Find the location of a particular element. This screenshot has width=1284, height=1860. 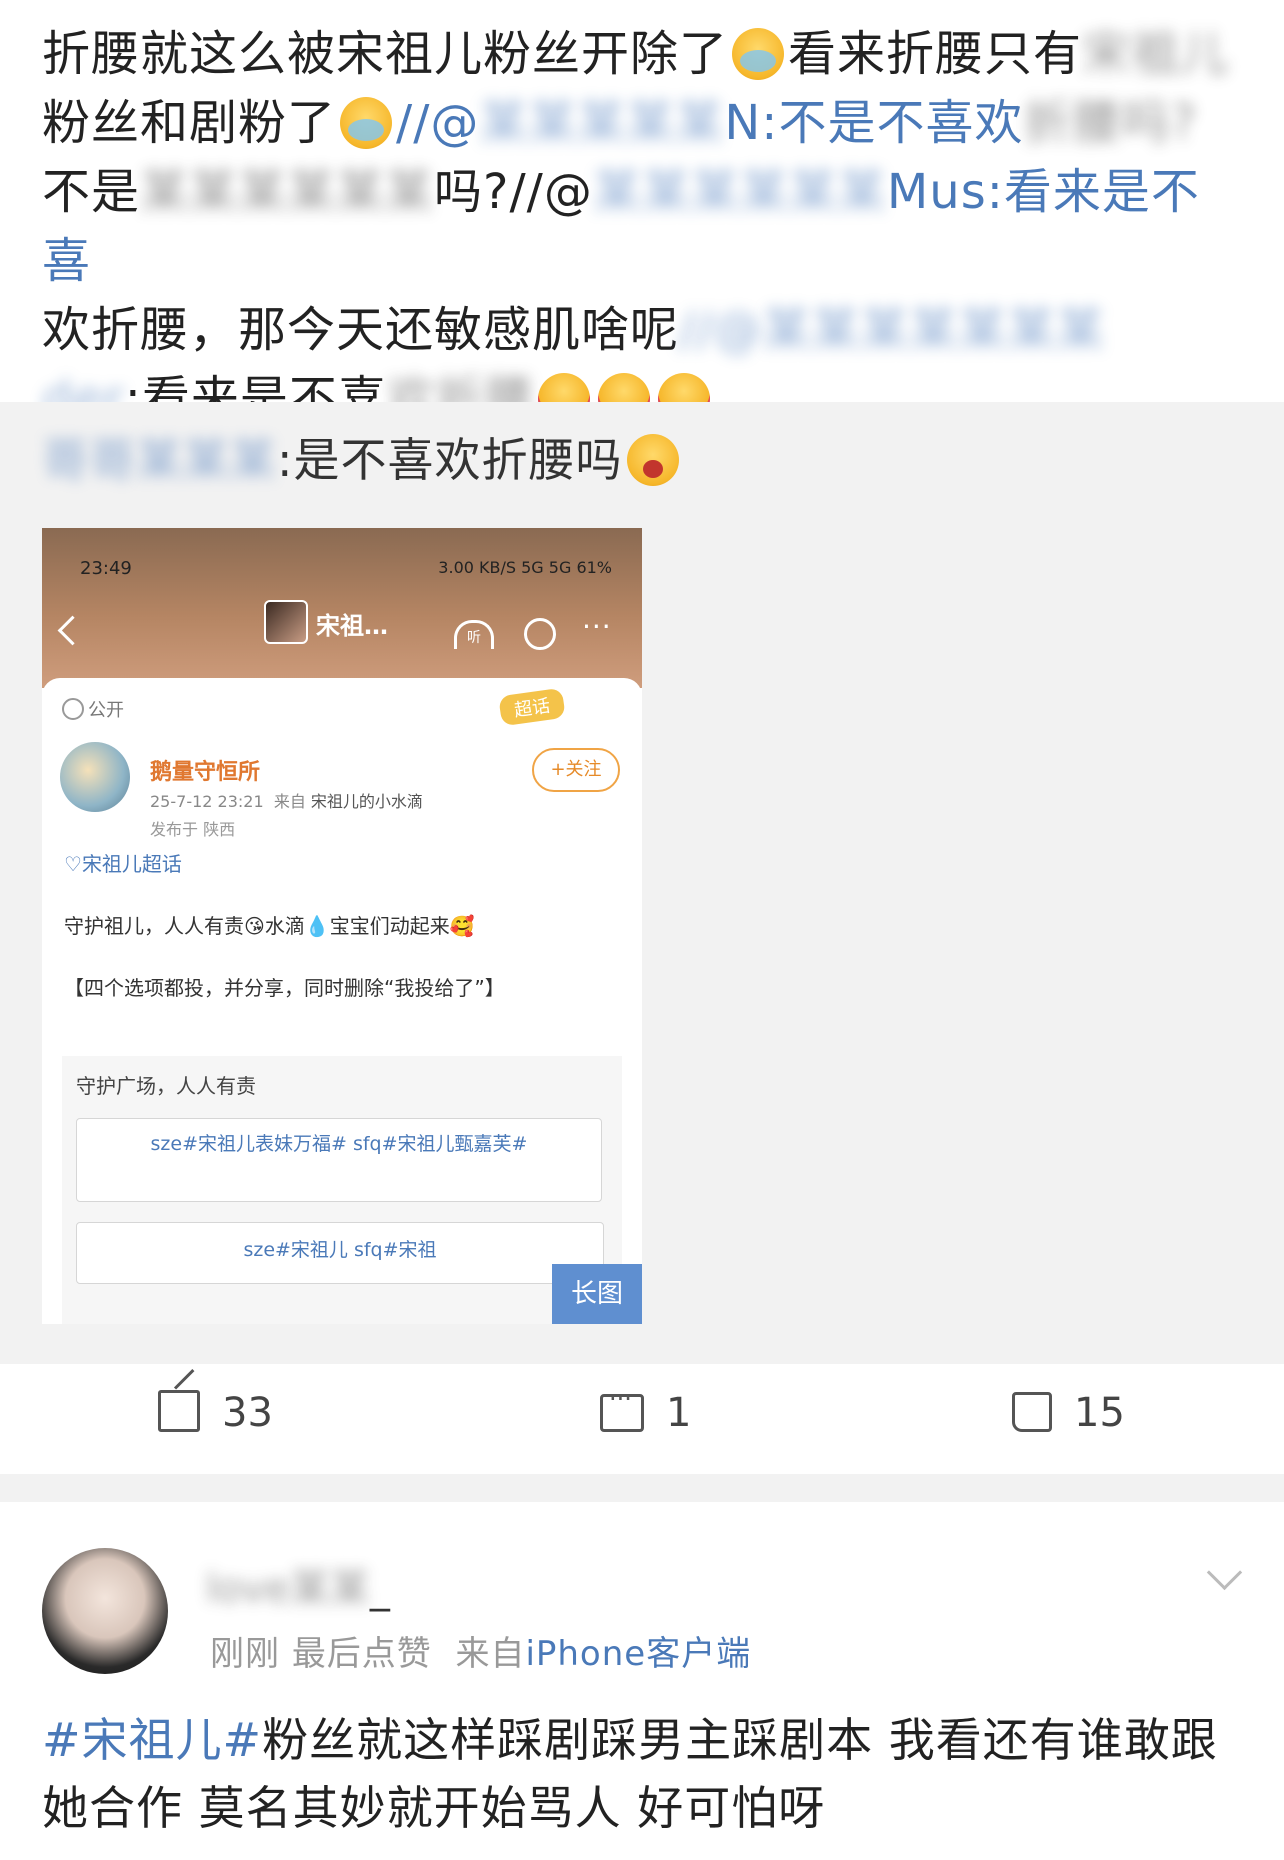

follow-button: +关注 is located at coordinates (576, 770).